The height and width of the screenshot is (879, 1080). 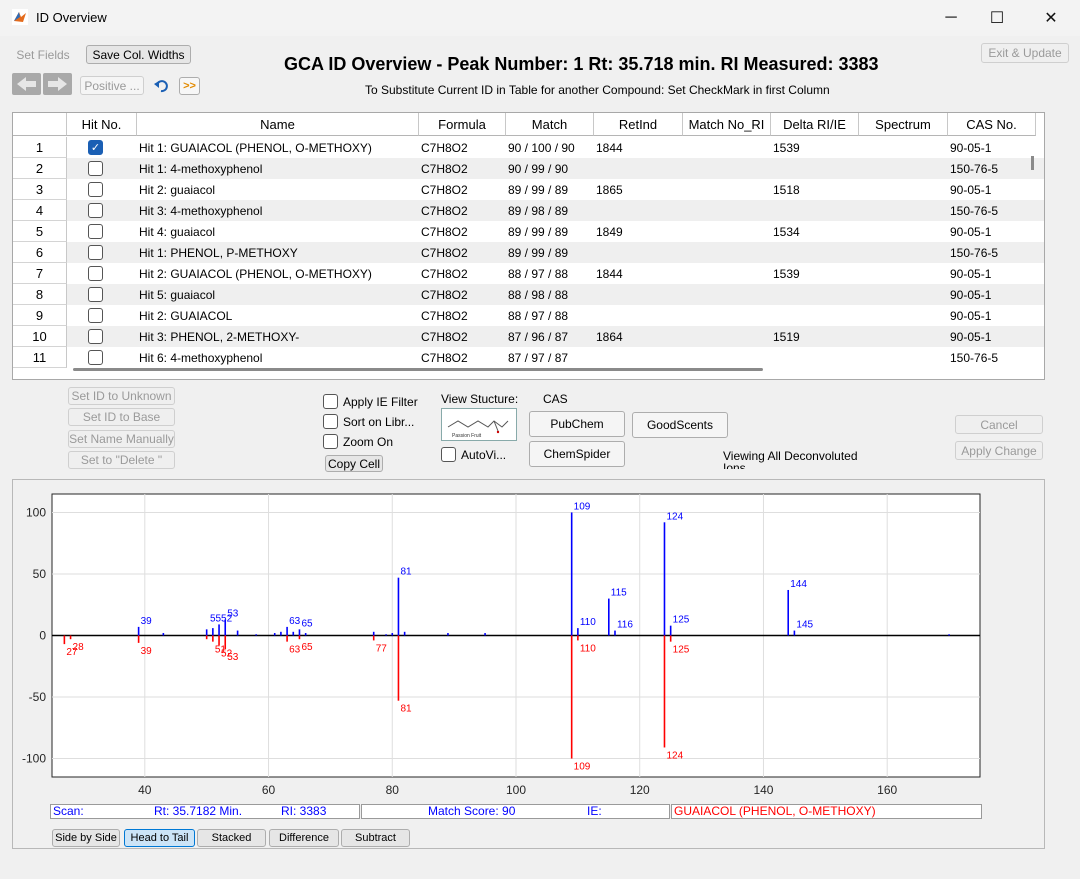 What do you see at coordinates (763, 790) in the screenshot?
I see `x-tick-label: 140` at bounding box center [763, 790].